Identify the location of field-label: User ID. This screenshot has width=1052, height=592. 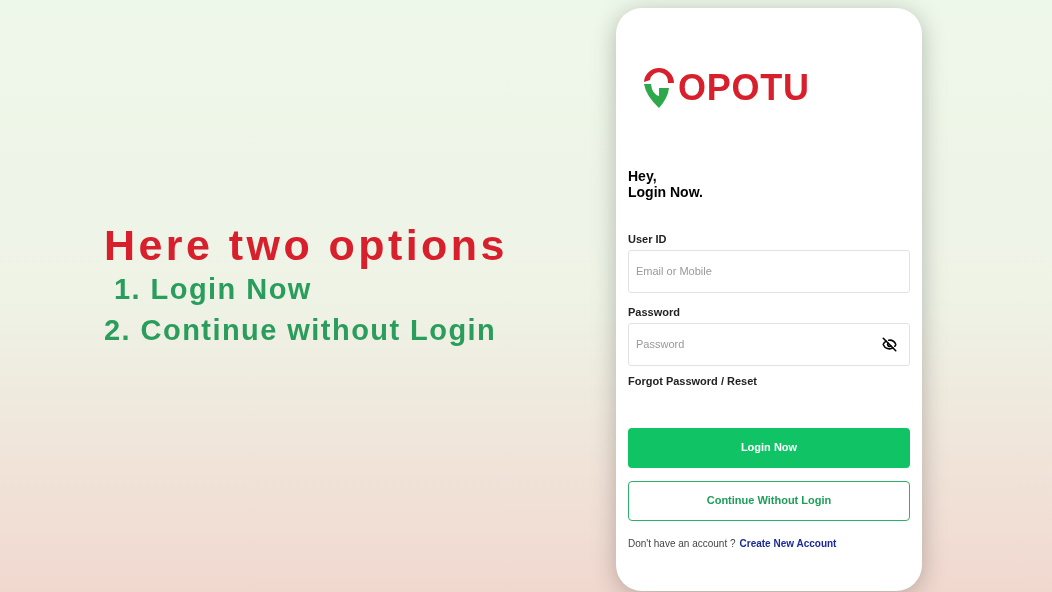
(648, 238).